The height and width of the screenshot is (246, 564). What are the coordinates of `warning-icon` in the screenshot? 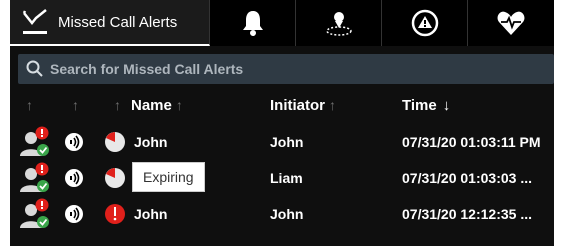 It's located at (424, 23).